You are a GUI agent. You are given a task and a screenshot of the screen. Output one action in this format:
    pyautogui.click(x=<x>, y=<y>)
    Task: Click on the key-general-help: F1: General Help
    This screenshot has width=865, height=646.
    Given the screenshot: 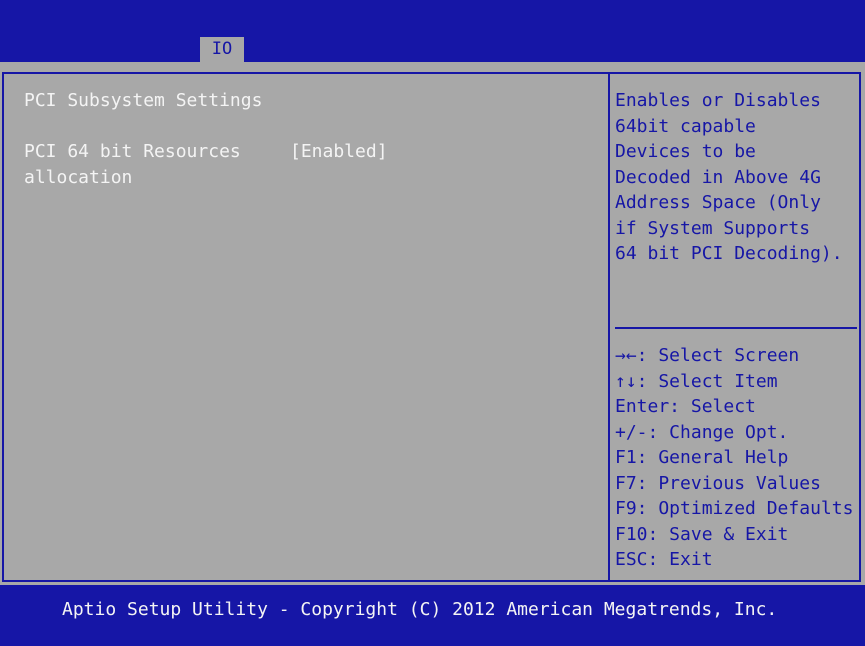 What is the action you would take?
    pyautogui.click(x=702, y=457)
    